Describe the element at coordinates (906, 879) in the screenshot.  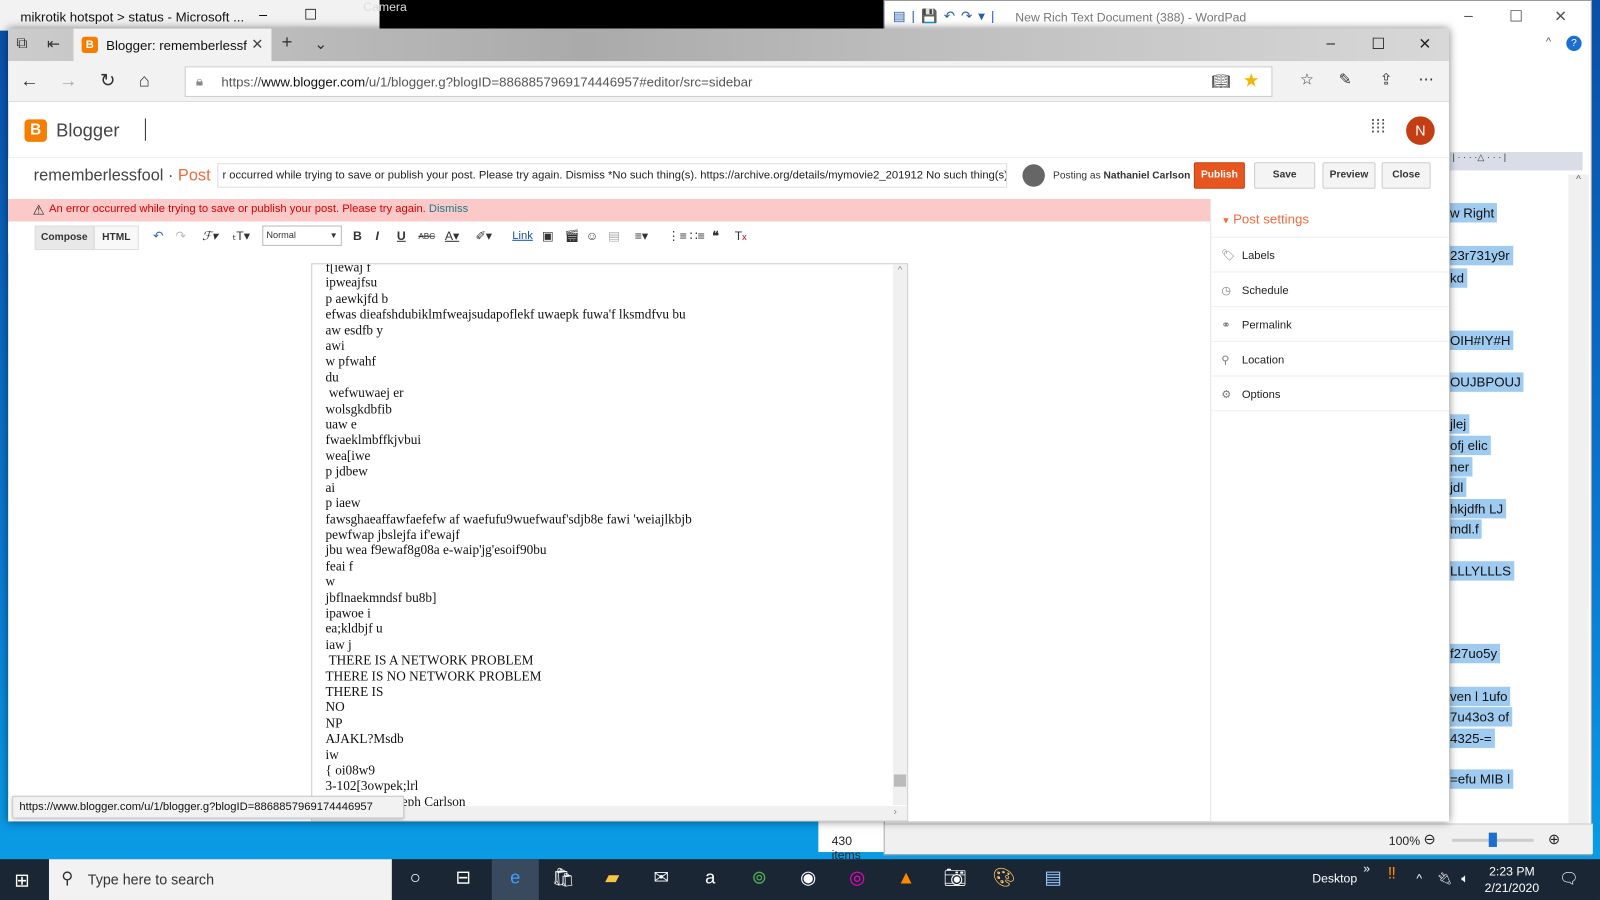
I see `vlc-icon: ▲` at that location.